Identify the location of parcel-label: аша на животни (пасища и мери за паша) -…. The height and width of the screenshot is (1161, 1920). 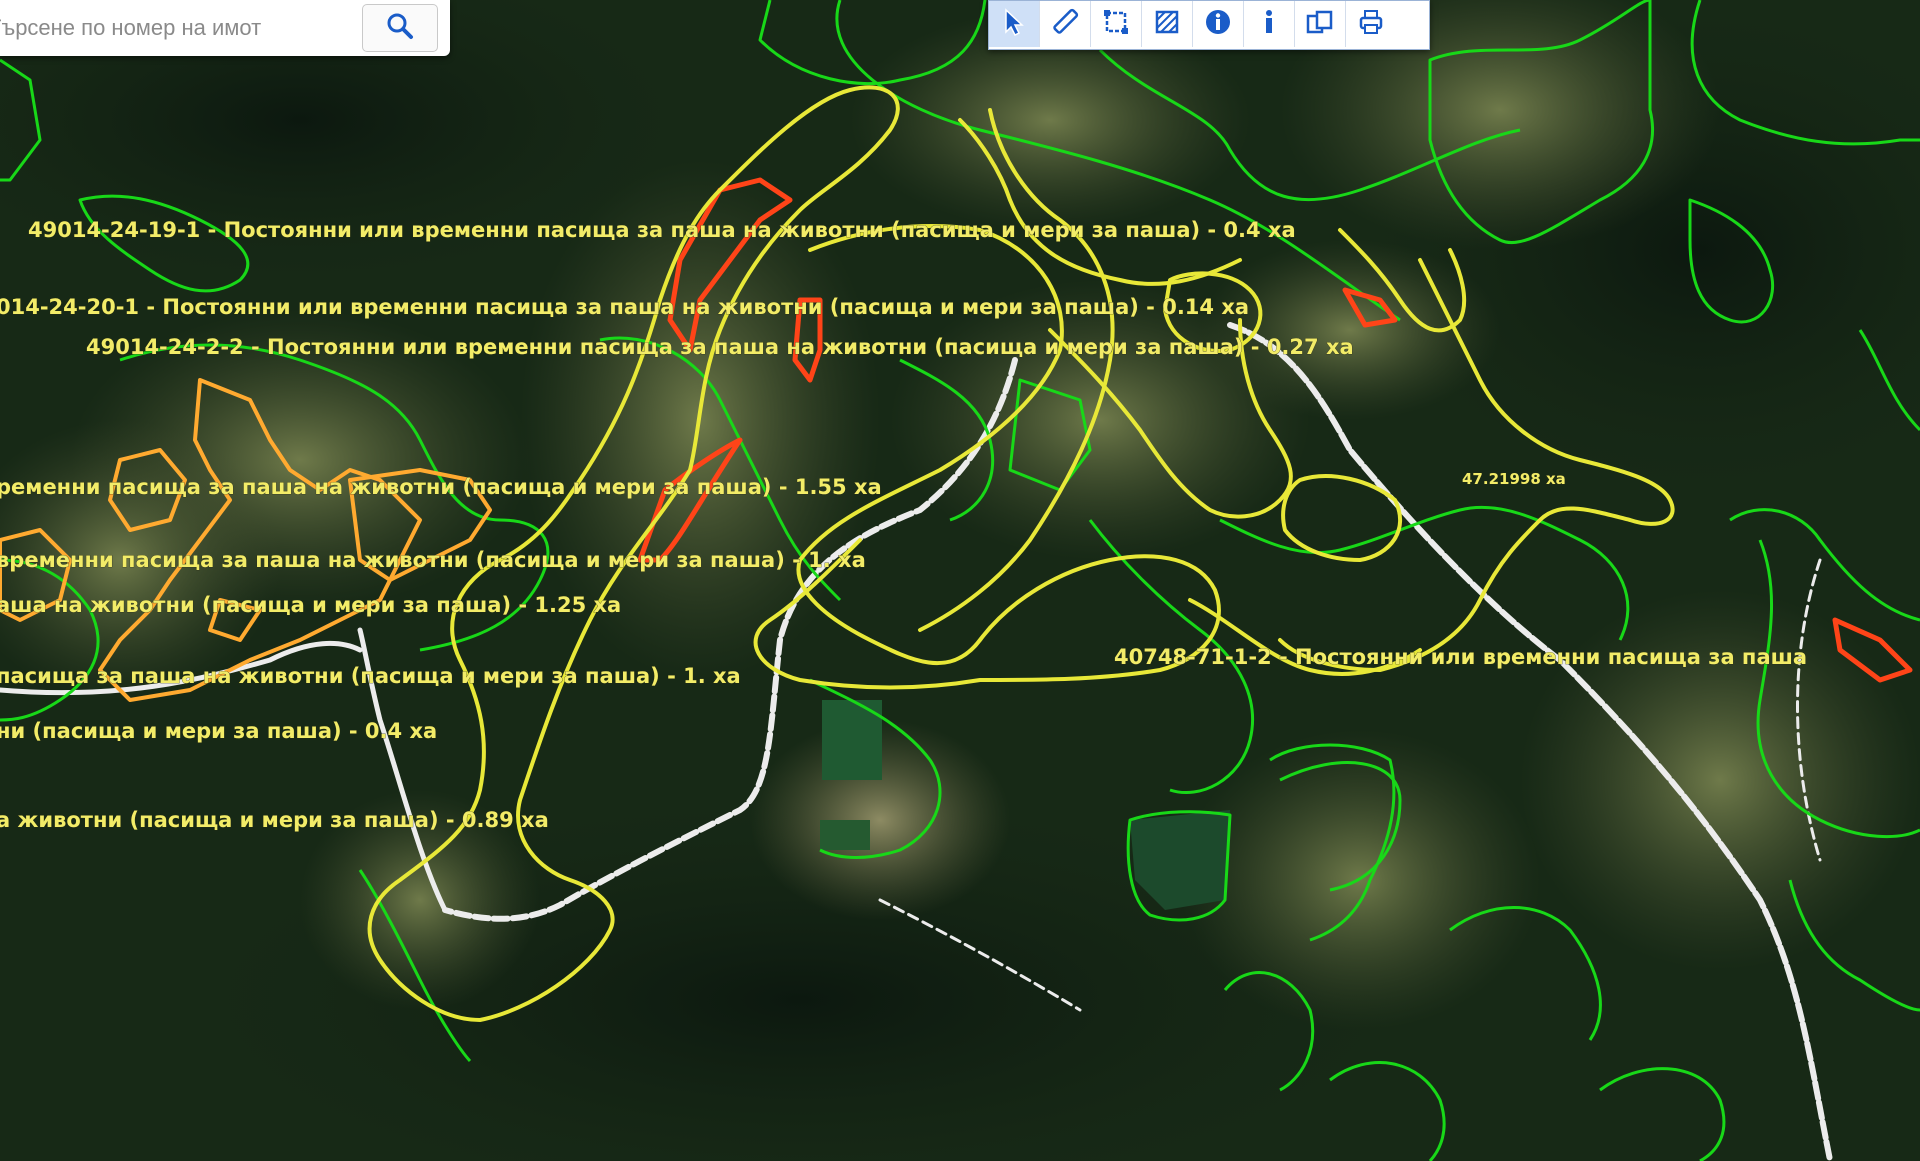
(310, 605).